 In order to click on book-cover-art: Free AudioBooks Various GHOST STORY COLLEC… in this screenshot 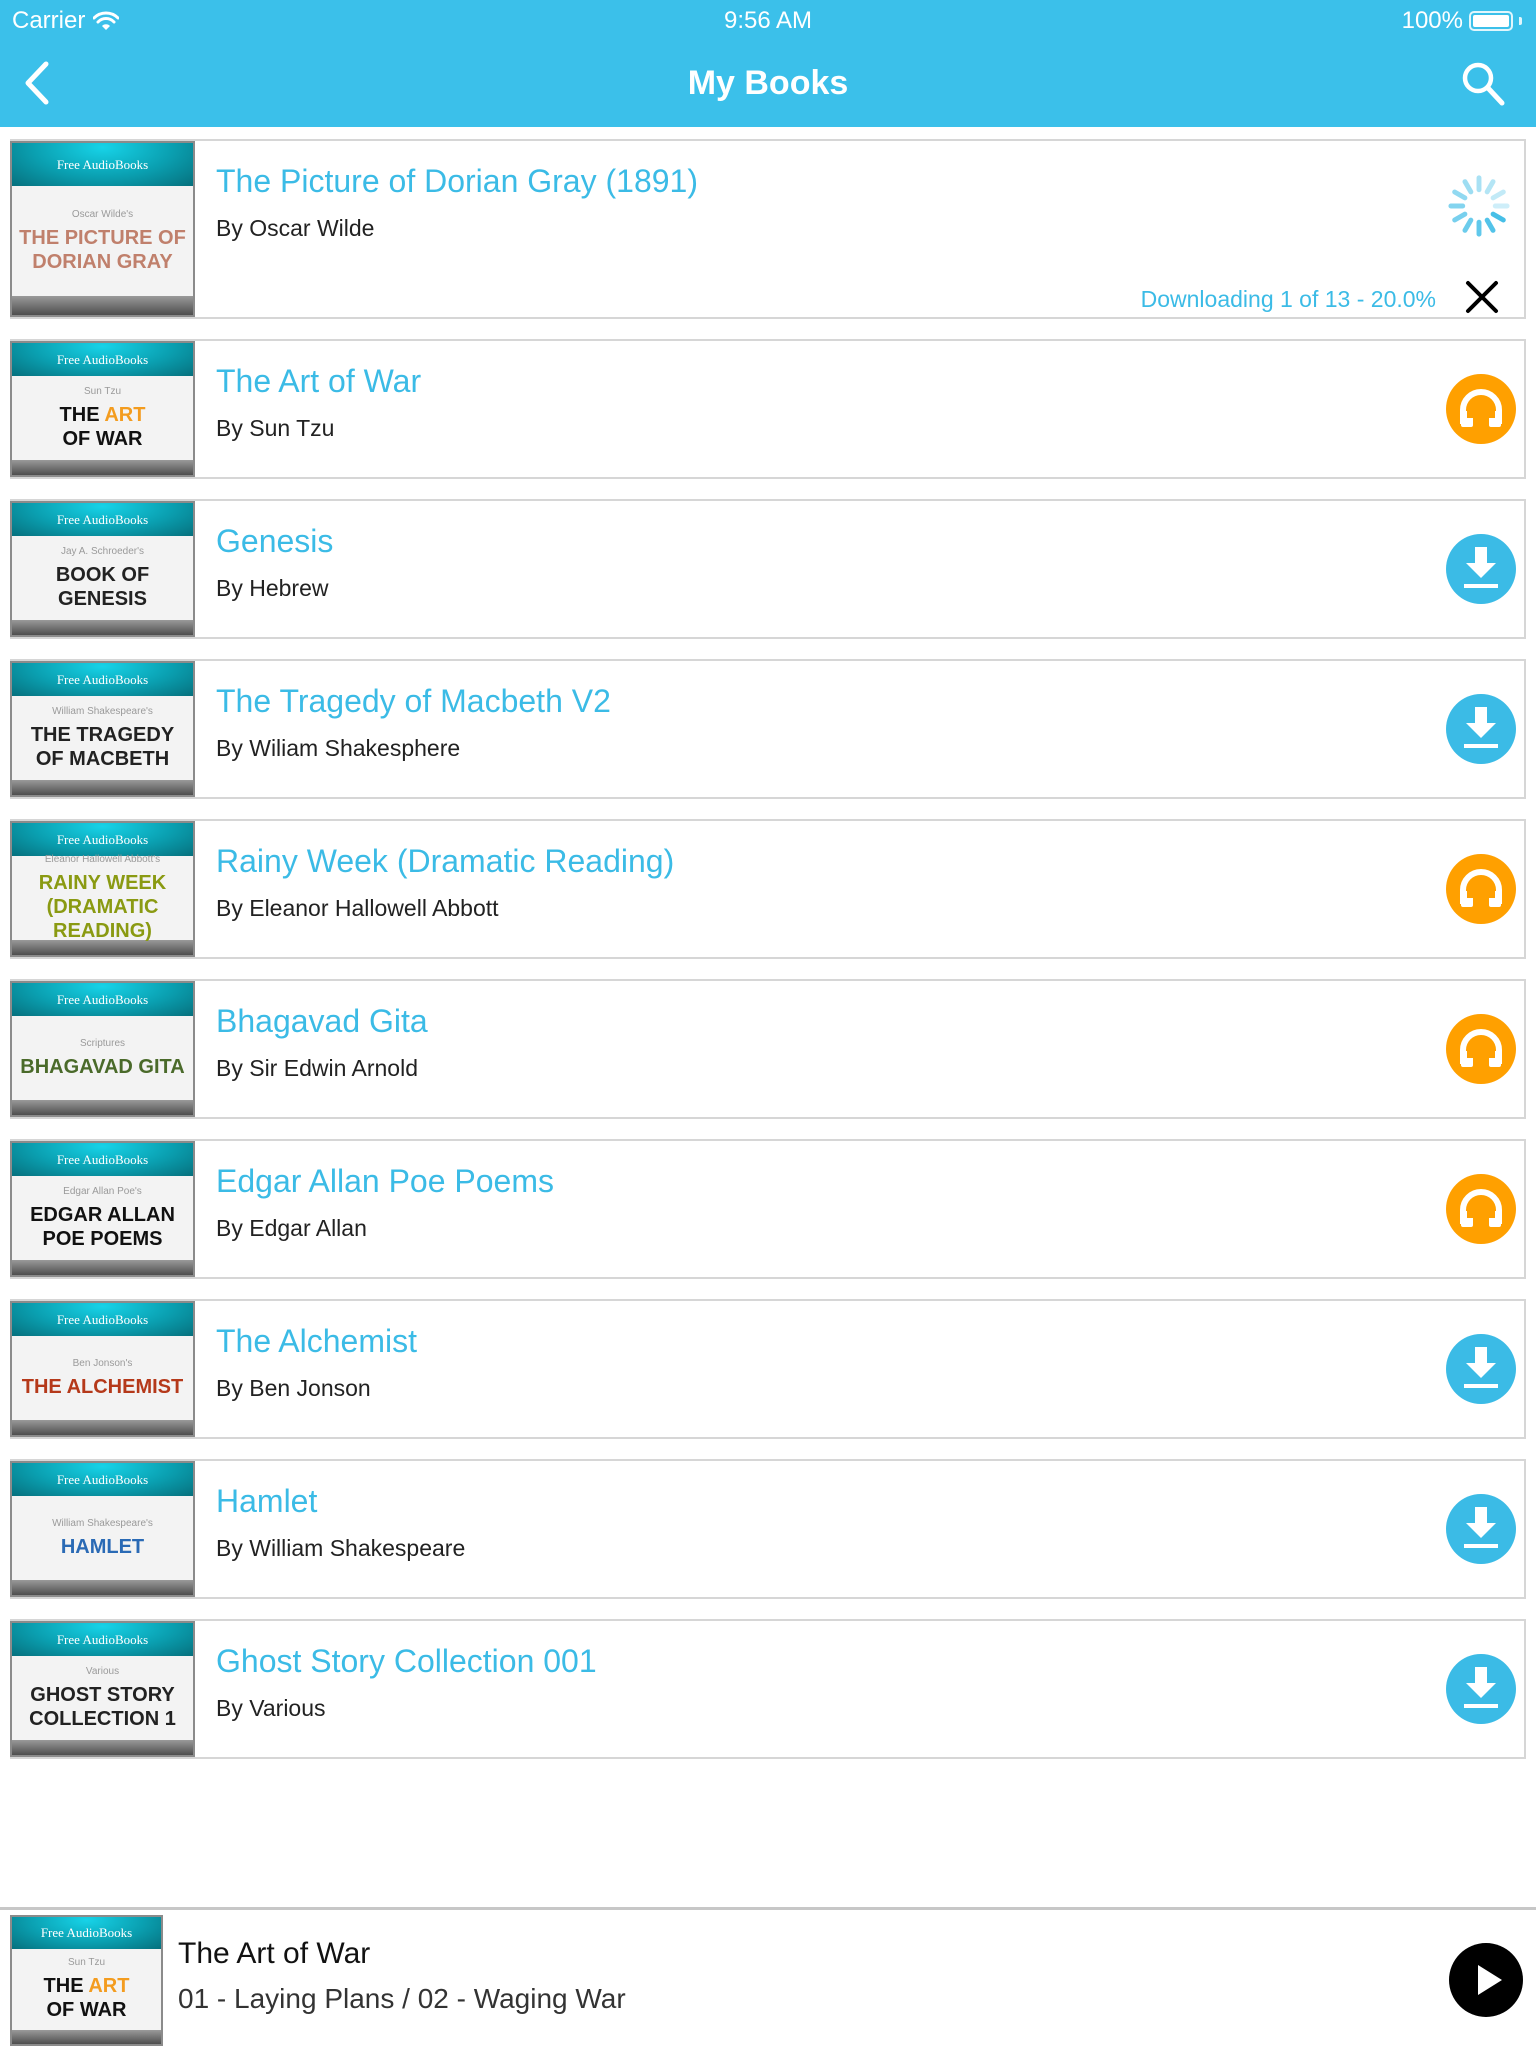, I will do `click(102, 1689)`.